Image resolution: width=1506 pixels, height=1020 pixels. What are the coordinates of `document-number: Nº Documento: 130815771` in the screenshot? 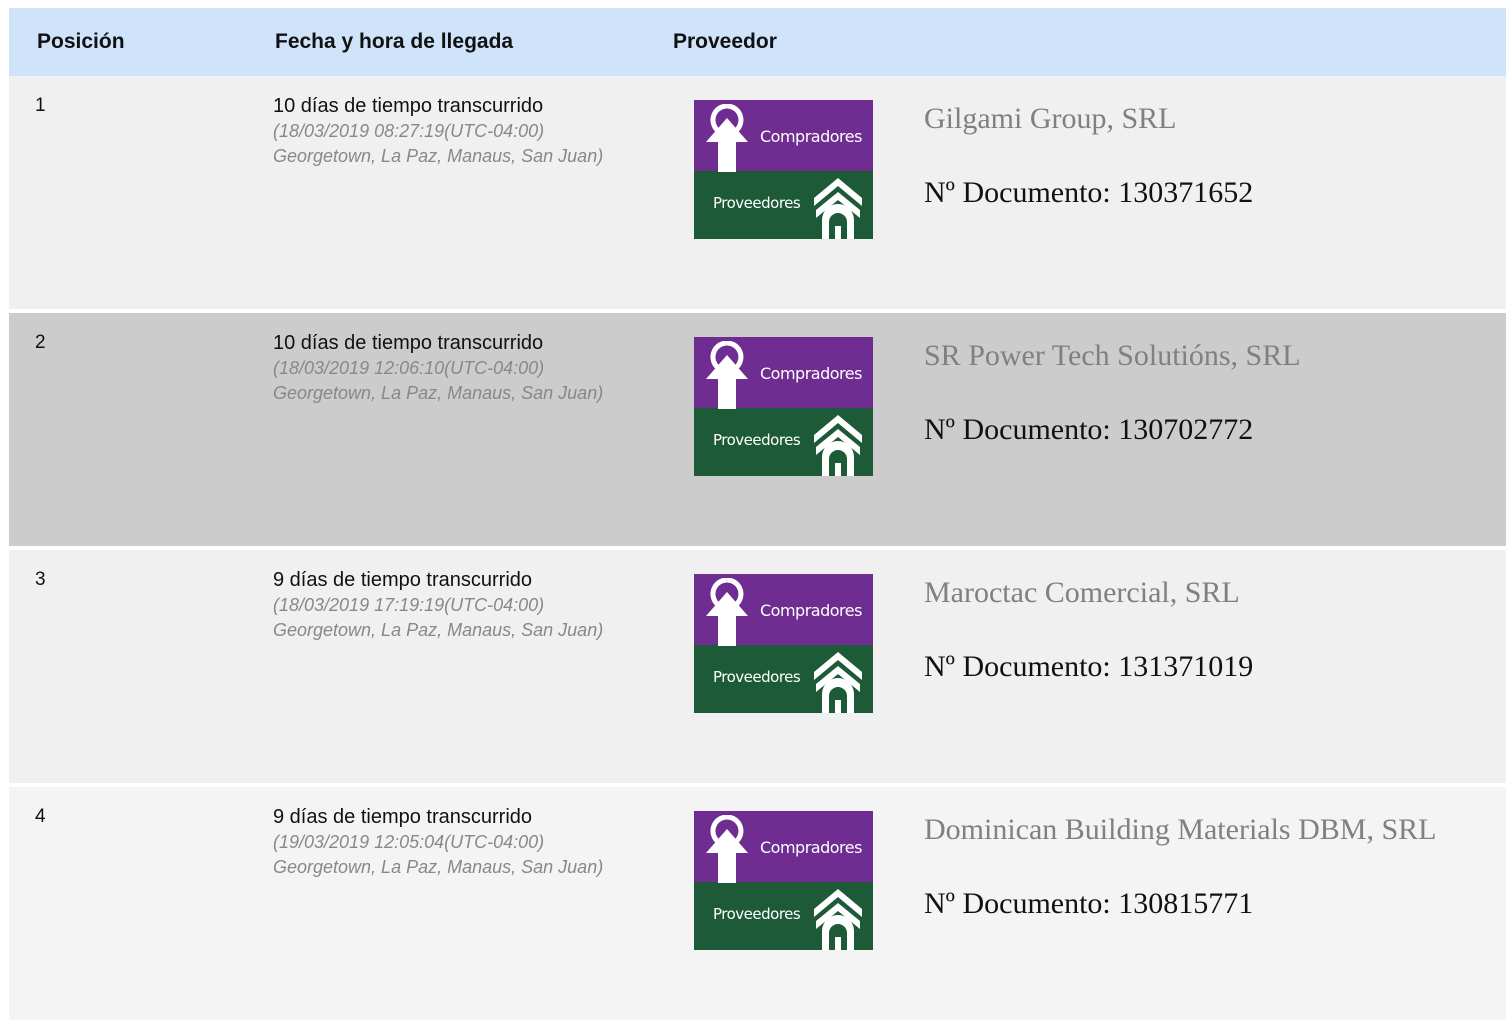 It's located at (1089, 903).